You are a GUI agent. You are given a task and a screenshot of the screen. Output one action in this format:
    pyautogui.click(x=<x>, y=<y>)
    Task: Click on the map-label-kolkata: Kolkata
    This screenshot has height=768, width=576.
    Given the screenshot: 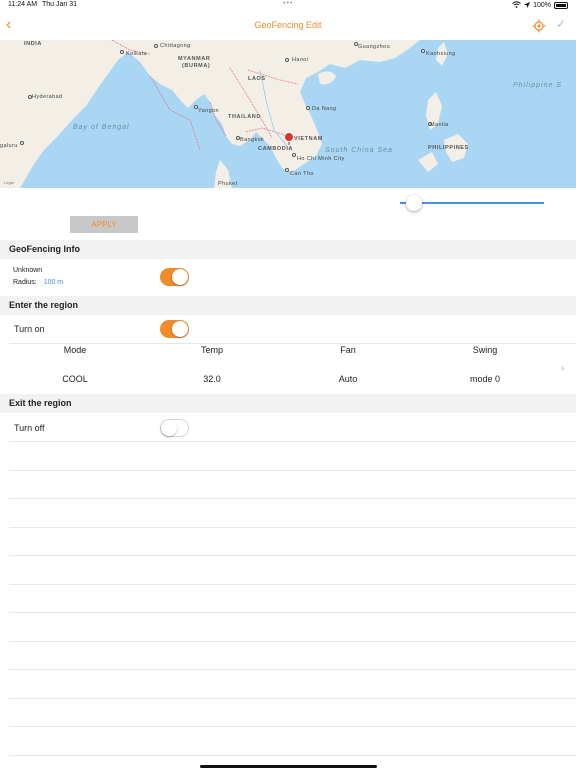 What is the action you would take?
    pyautogui.click(x=137, y=54)
    